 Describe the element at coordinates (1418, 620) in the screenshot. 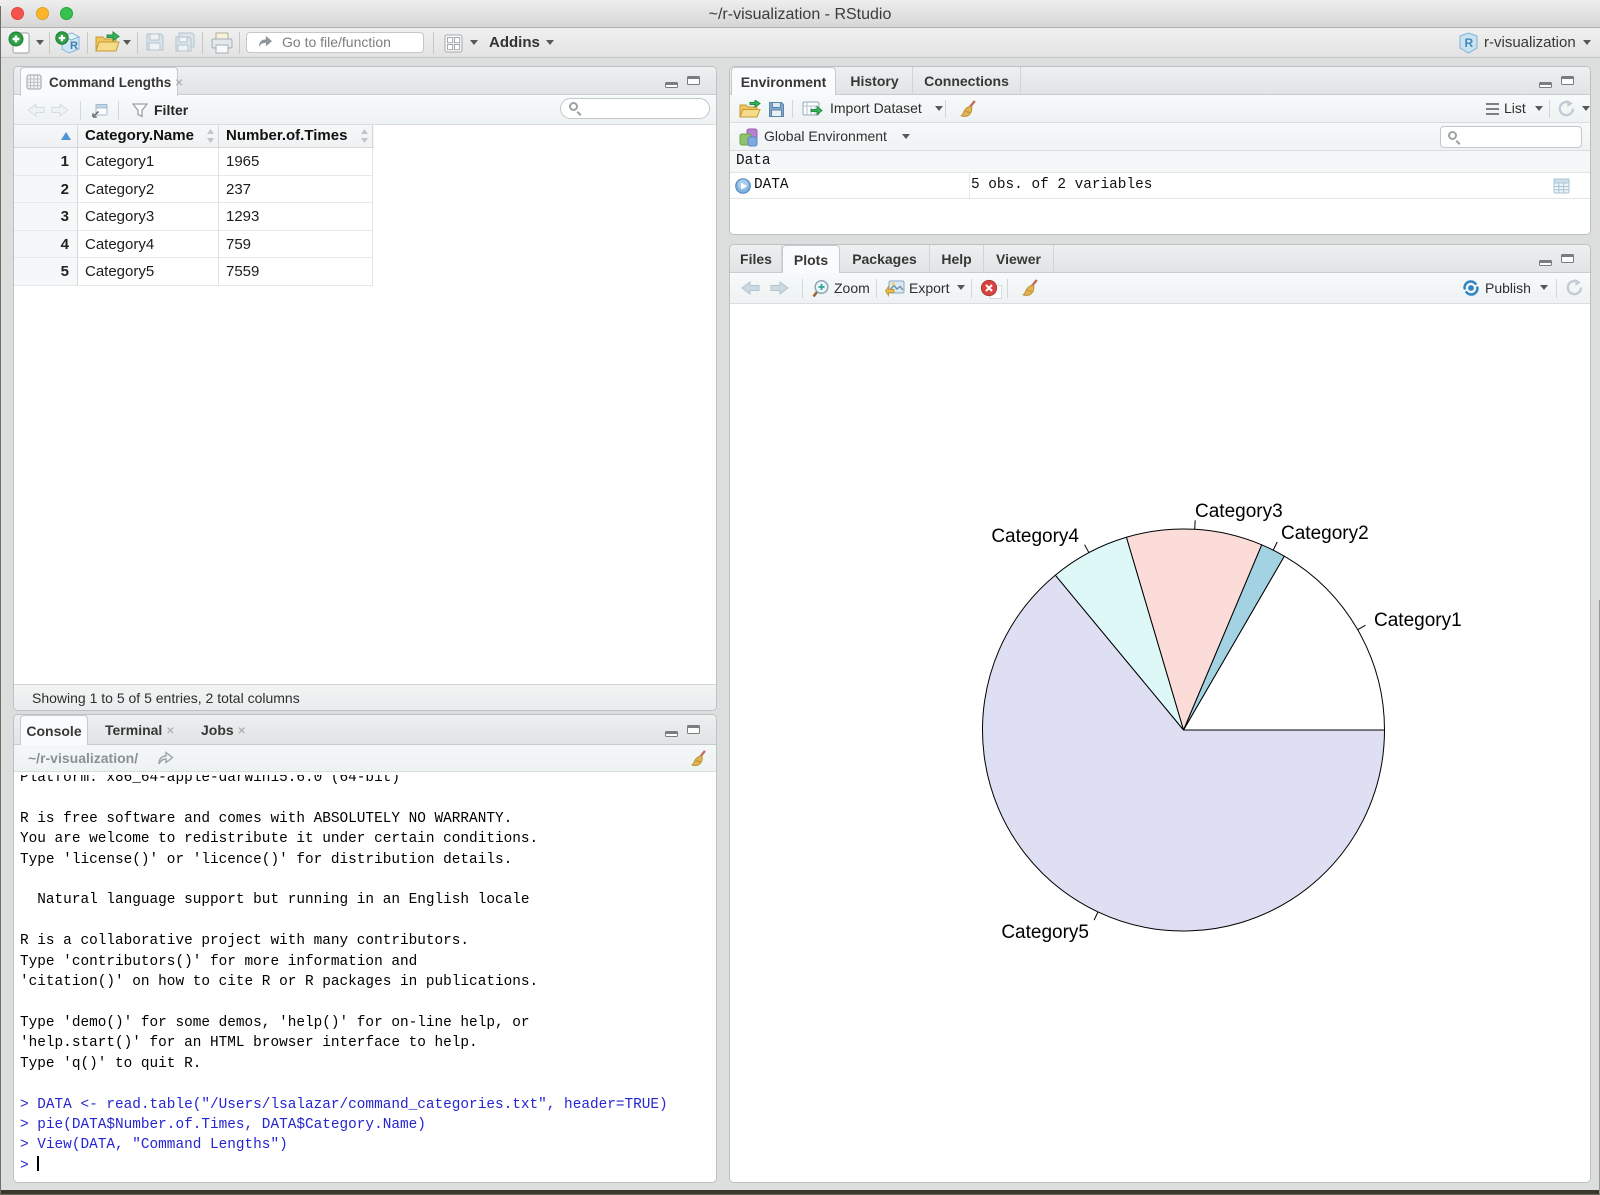

I see `svg-text: Category1` at that location.